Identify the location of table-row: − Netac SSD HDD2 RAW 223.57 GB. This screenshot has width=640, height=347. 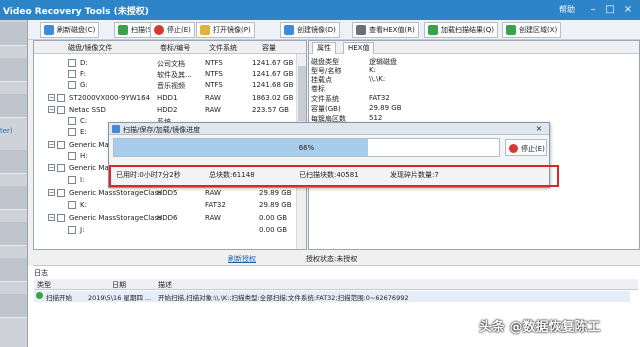
(165, 110).